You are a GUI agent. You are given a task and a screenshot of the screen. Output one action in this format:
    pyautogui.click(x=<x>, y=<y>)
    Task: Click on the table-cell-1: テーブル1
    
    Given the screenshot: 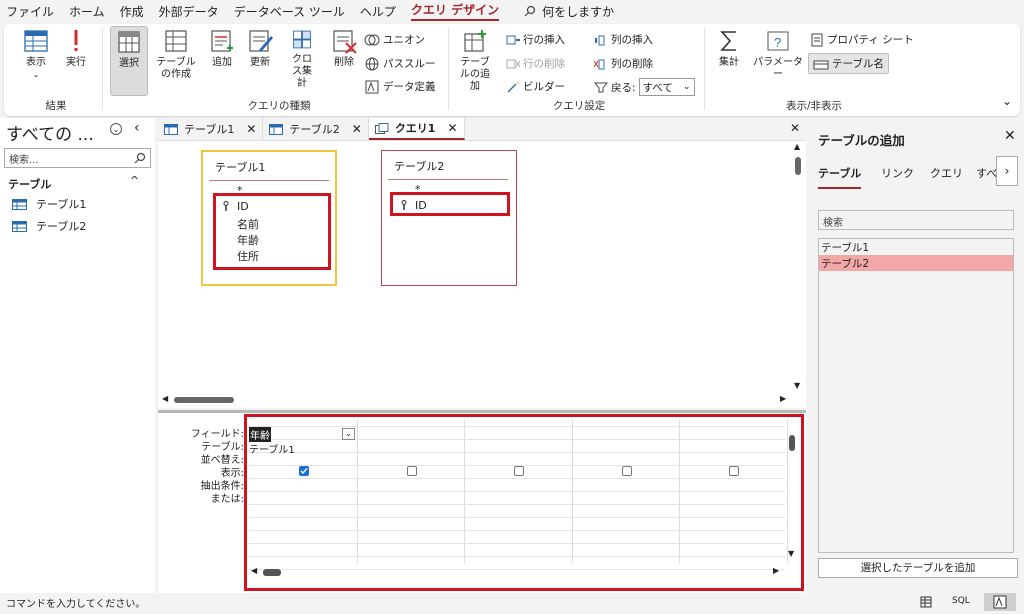 What is the action you would take?
    pyautogui.click(x=272, y=448)
    